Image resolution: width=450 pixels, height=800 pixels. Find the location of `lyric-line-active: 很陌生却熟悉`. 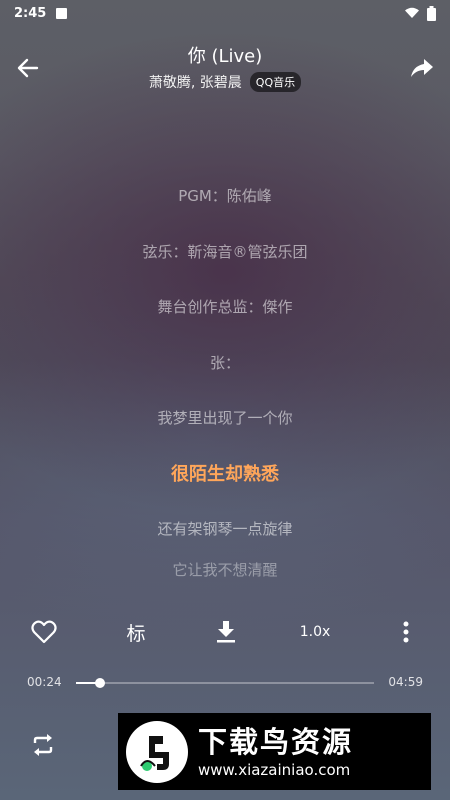

lyric-line-active: 很陌生却熟悉 is located at coordinates (225, 474).